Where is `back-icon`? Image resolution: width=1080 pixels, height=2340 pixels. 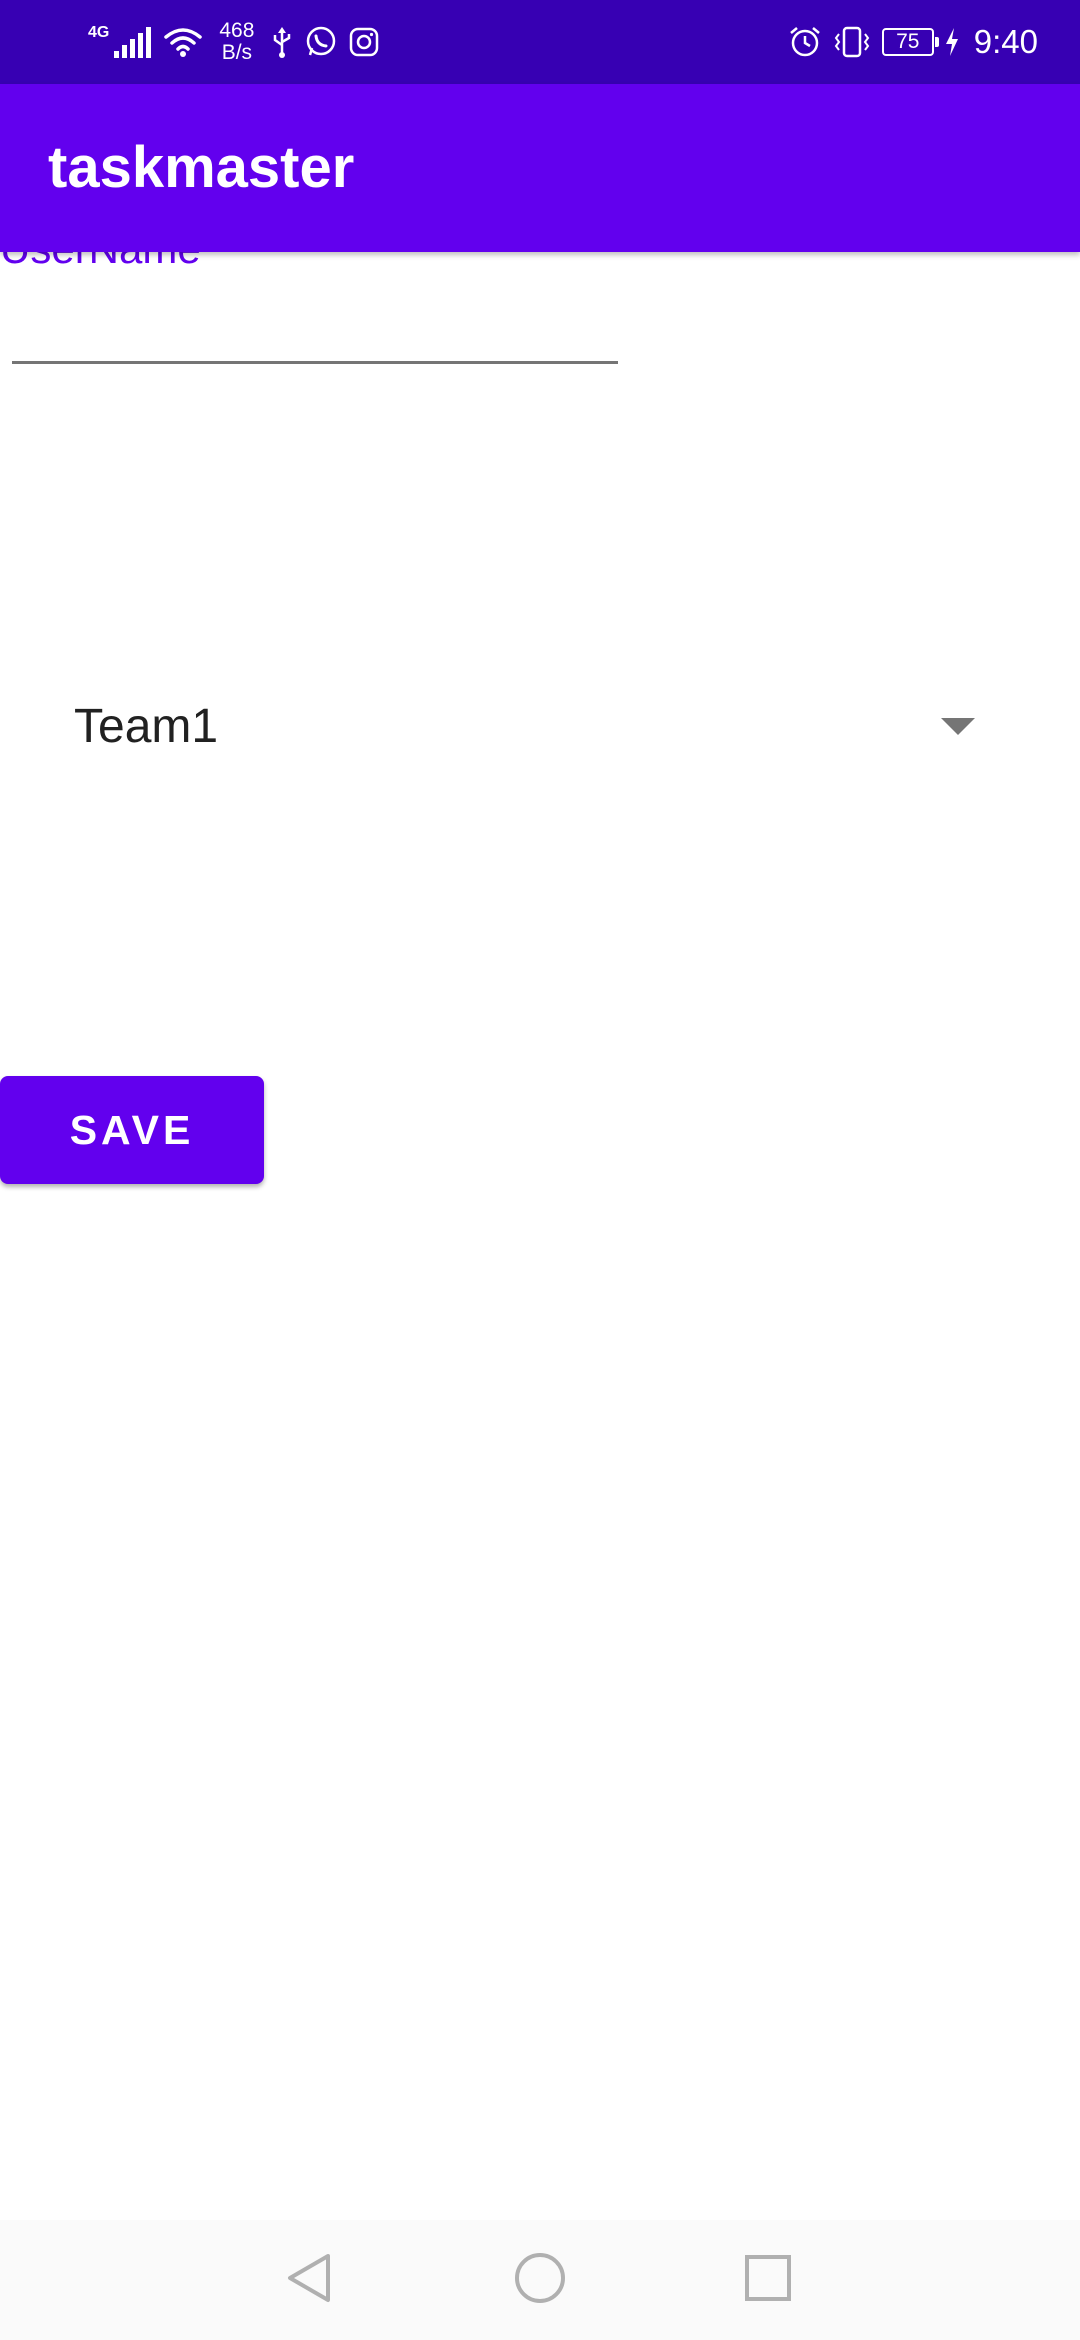
back-icon is located at coordinates (309, 2280).